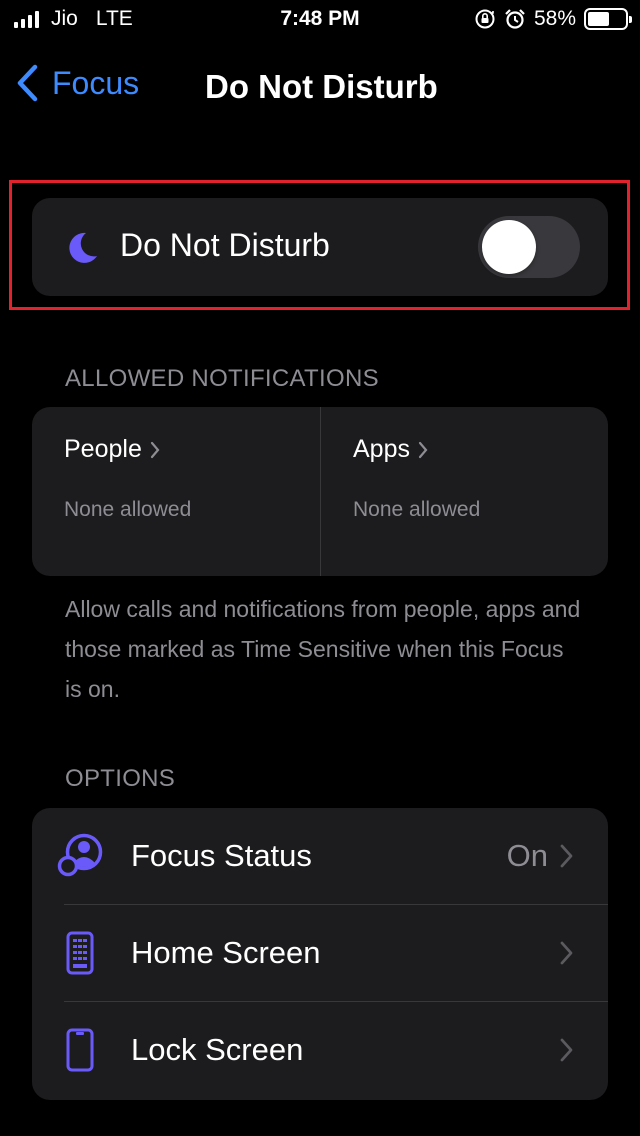 The height and width of the screenshot is (1136, 640). I want to click on orientation-lock-icon, so click(485, 19).